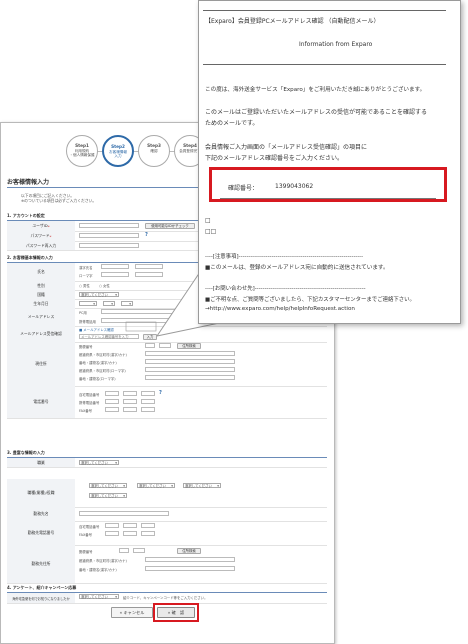  What do you see at coordinates (41, 598) in the screenshot?
I see `survey-label: 海外宅急便を何でお知りになりましたか` at bounding box center [41, 598].